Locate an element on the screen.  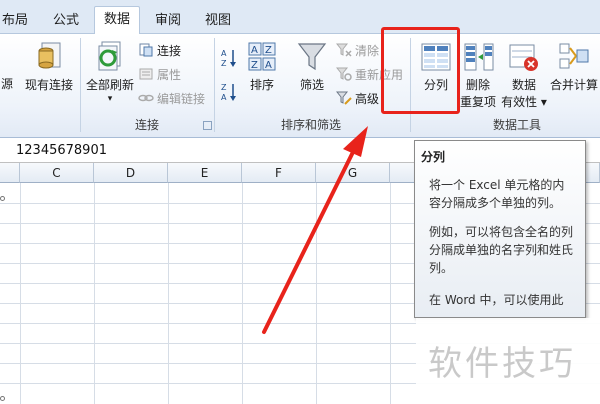
data-validation-button: 数据 有效性 ▾ is located at coordinates (524, 75).